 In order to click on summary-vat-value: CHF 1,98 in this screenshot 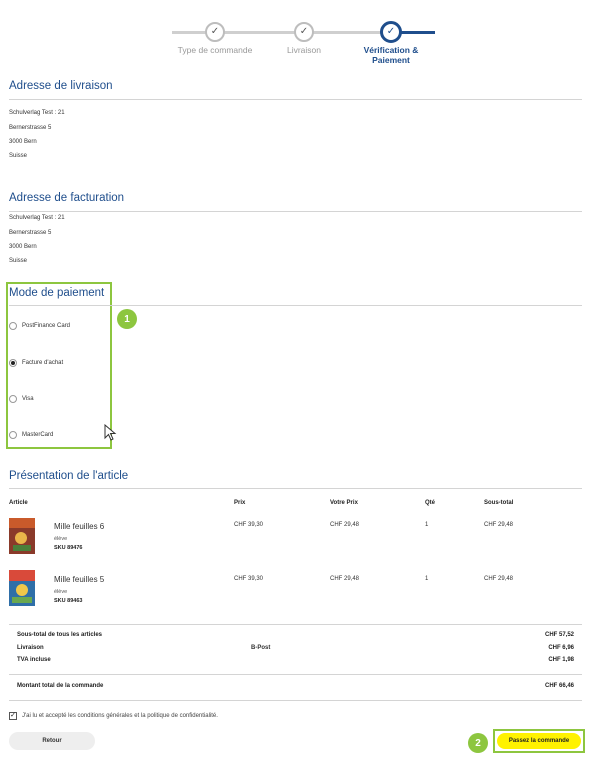, I will do `click(561, 660)`.